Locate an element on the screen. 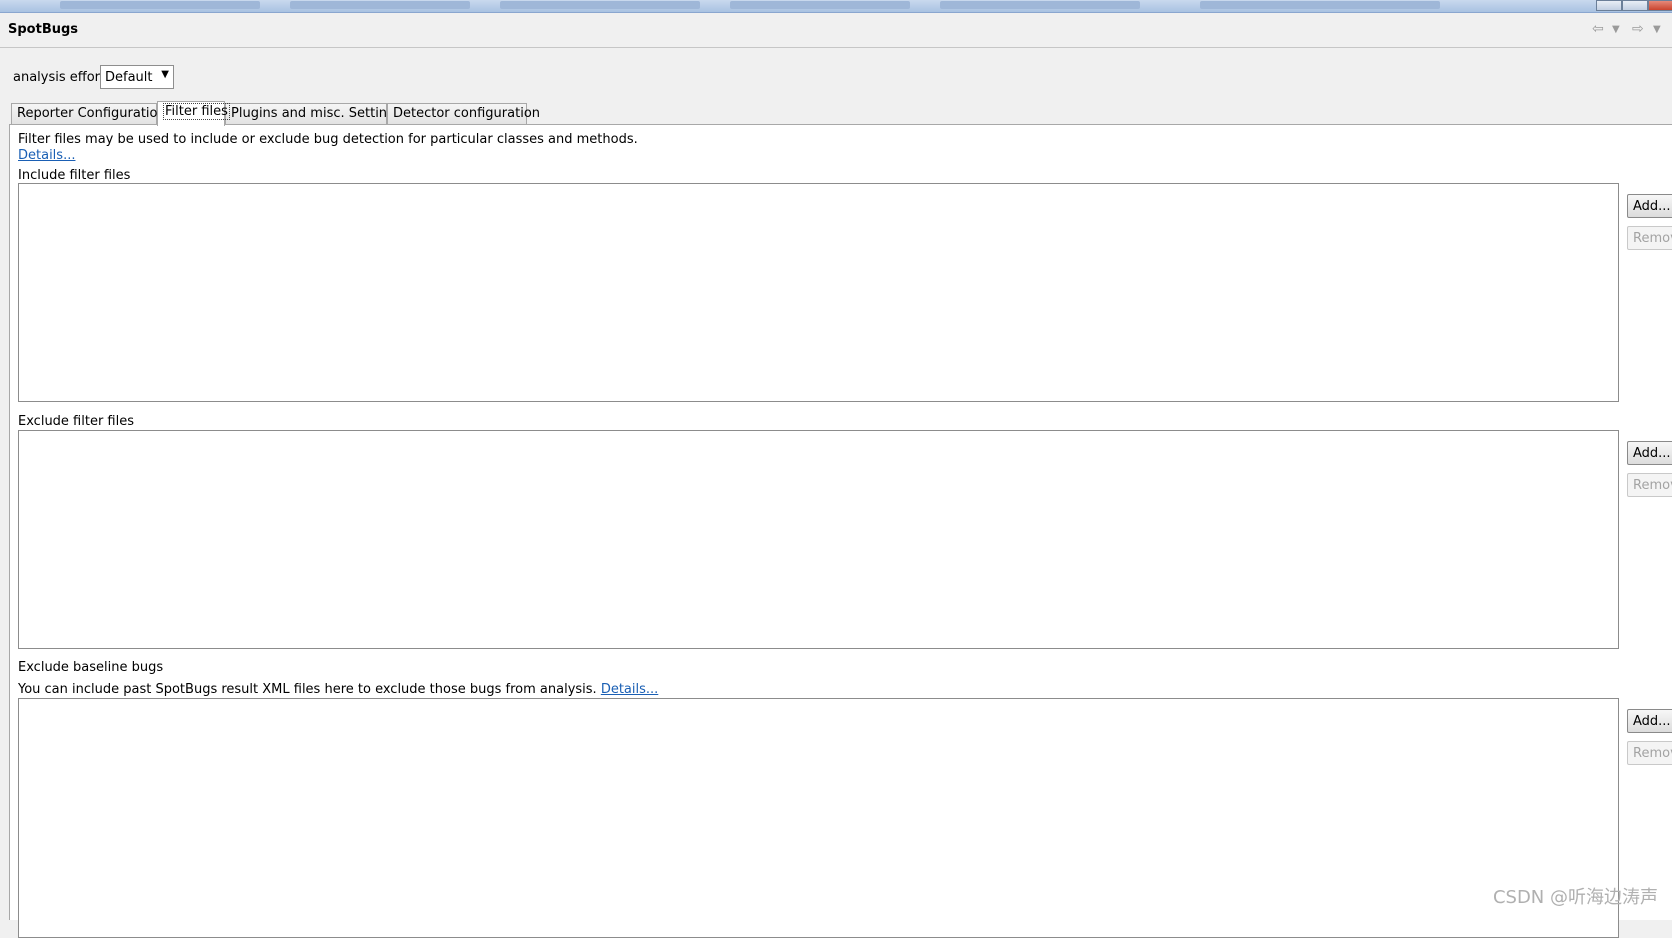 Image resolution: width=1672 pixels, height=938 pixels. tab-detector-configuration: Detector configuration is located at coordinates (457, 113).